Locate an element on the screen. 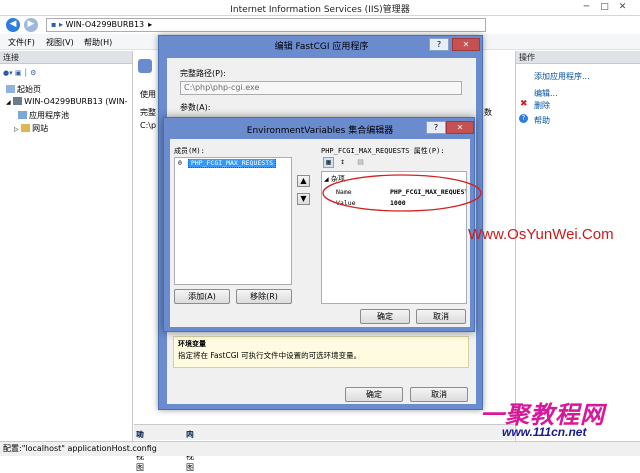 The height and width of the screenshot is (473, 640). member-name: PHP_FCGI_MAX_REQUESTS is located at coordinates (232, 163).